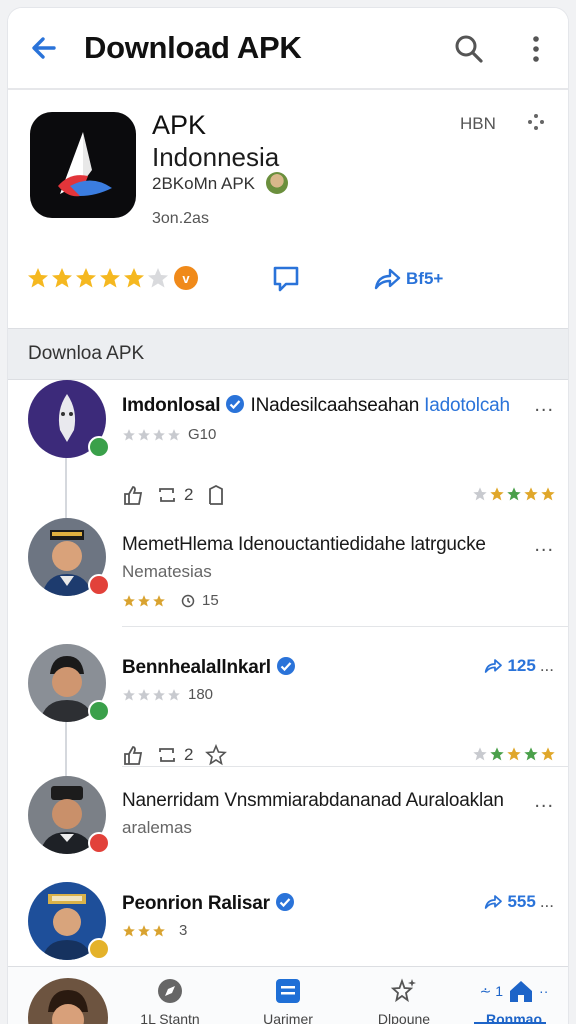 The height and width of the screenshot is (1024, 576). What do you see at coordinates (201, 694) in the screenshot?
I see `rating-count: 180` at bounding box center [201, 694].